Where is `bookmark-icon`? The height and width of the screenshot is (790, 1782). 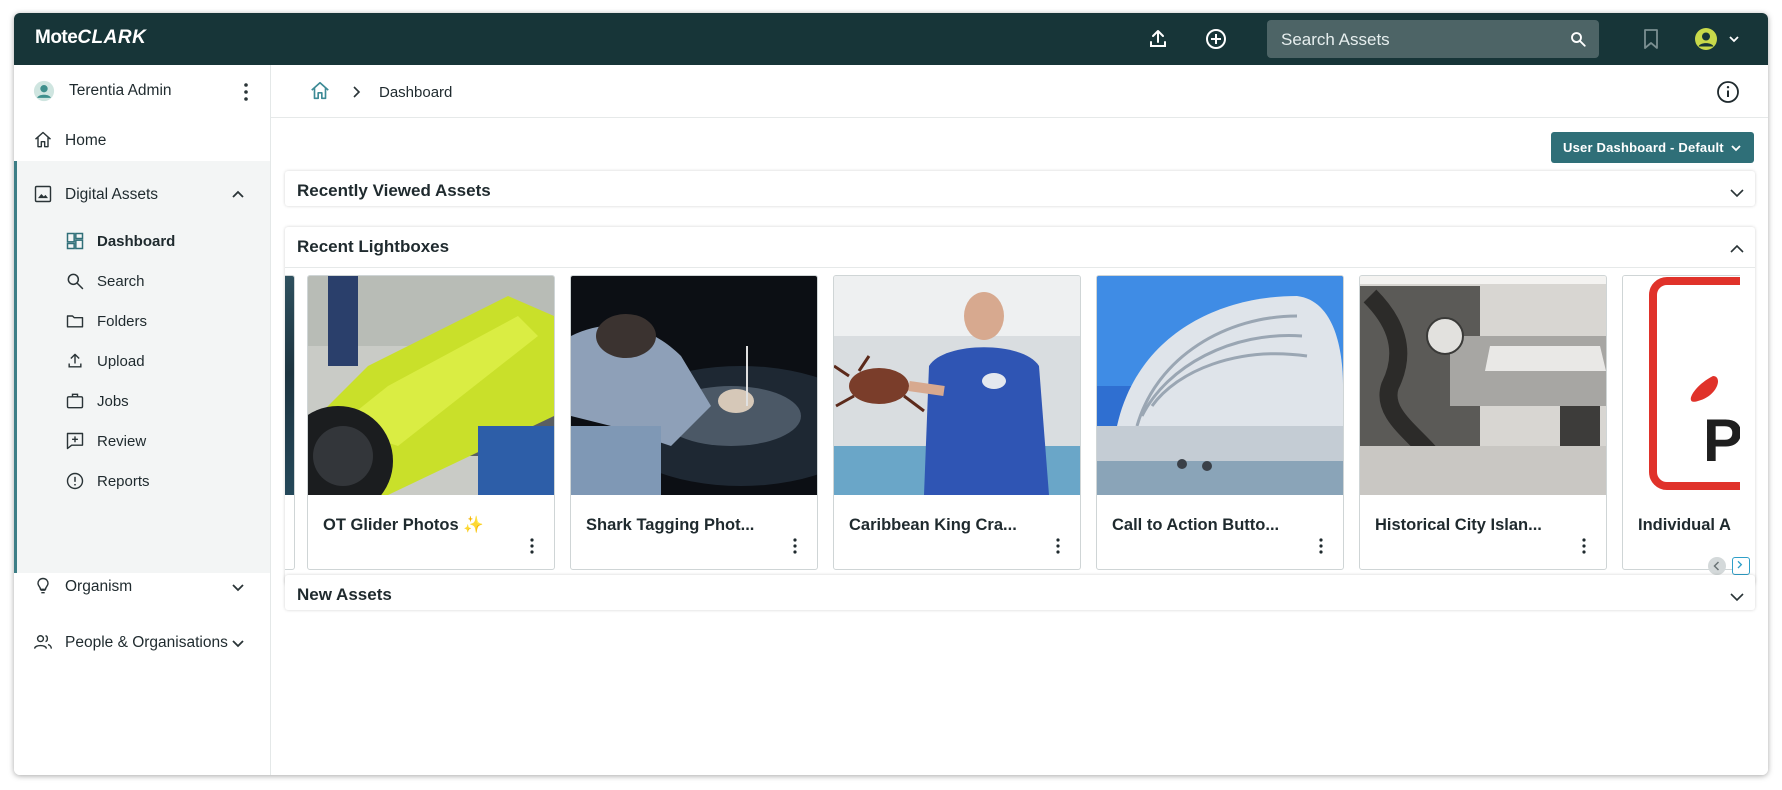
bookmark-icon is located at coordinates (1651, 39).